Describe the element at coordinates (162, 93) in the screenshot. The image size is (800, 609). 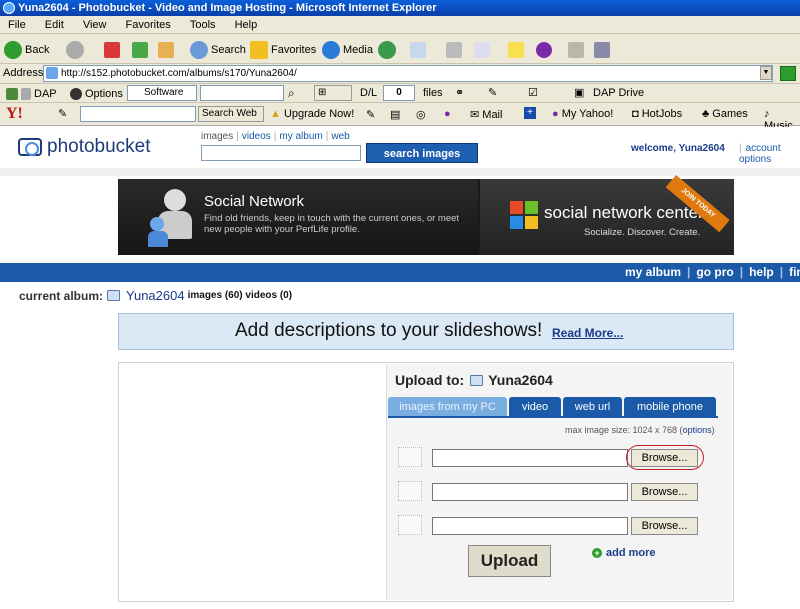
I see `software-select: Software` at that location.